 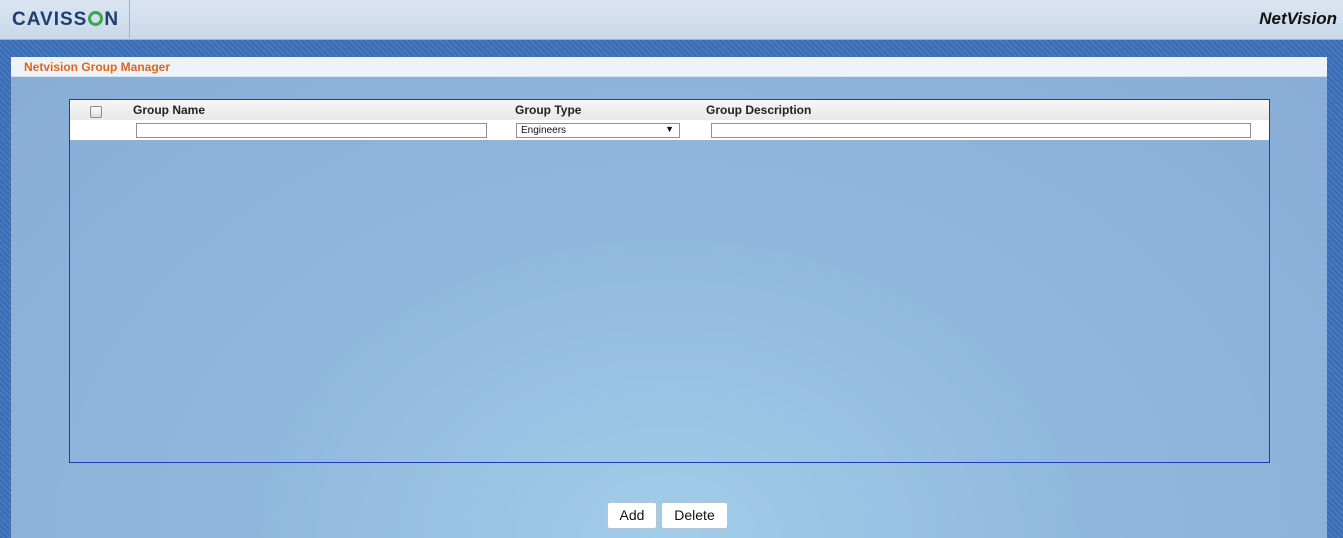 What do you see at coordinates (669, 67) in the screenshot?
I see `panel-title-bar: Netvision Group Manager` at bounding box center [669, 67].